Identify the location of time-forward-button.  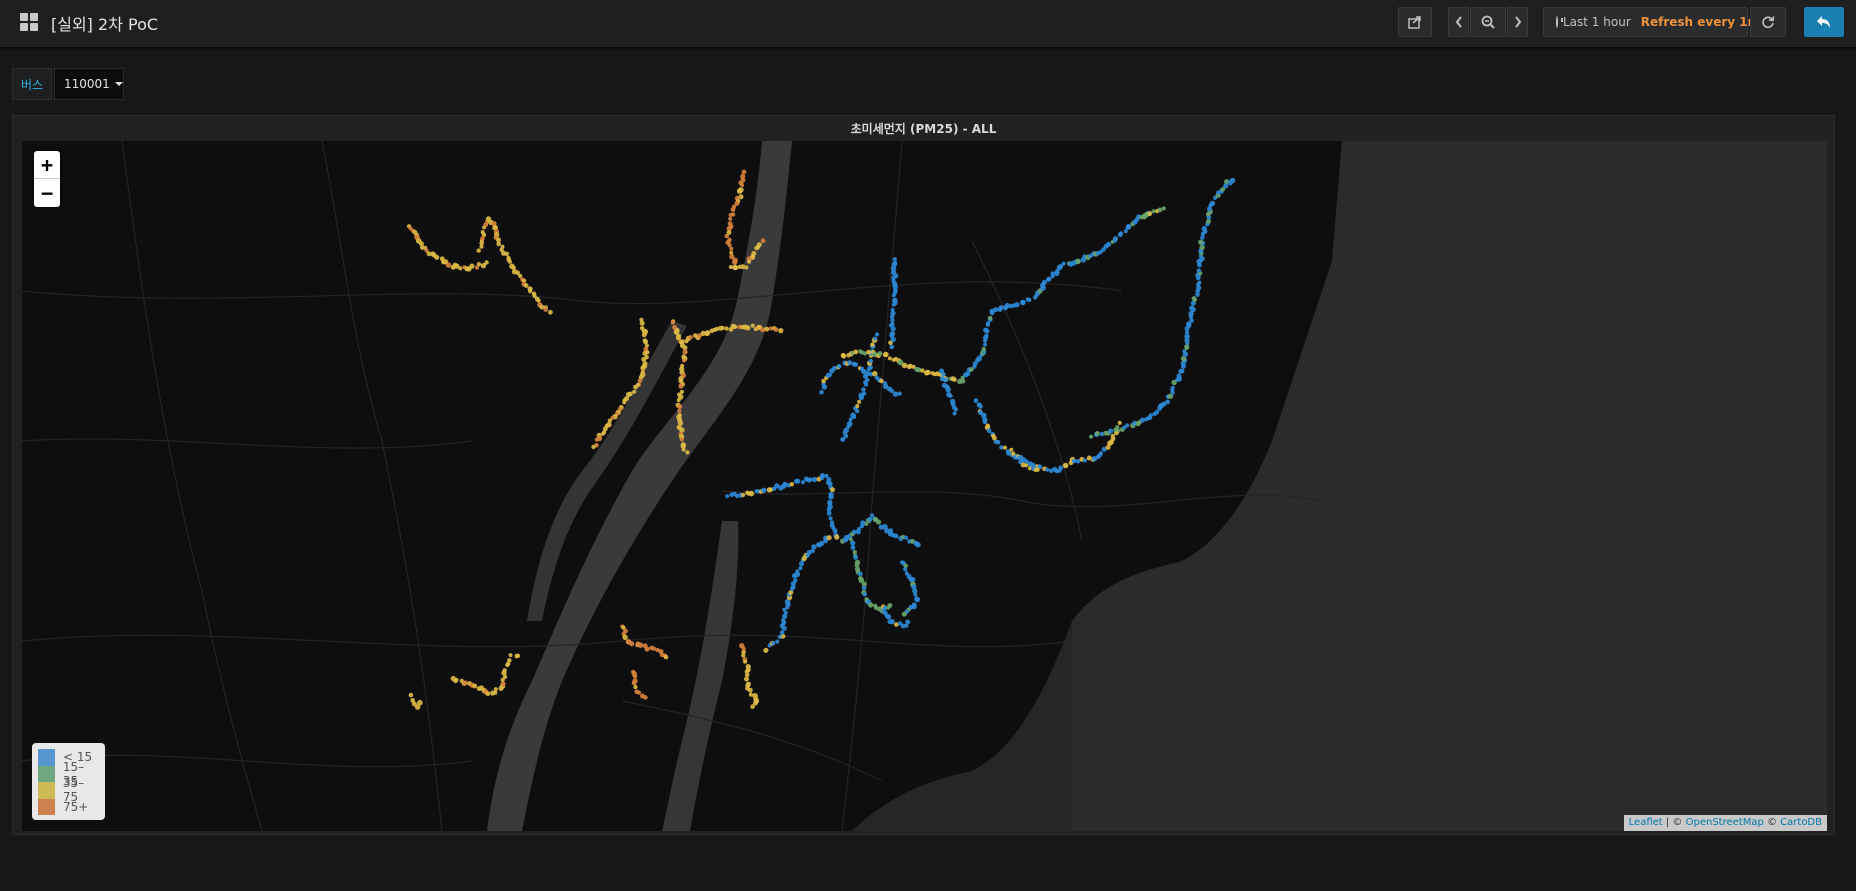
(1517, 22).